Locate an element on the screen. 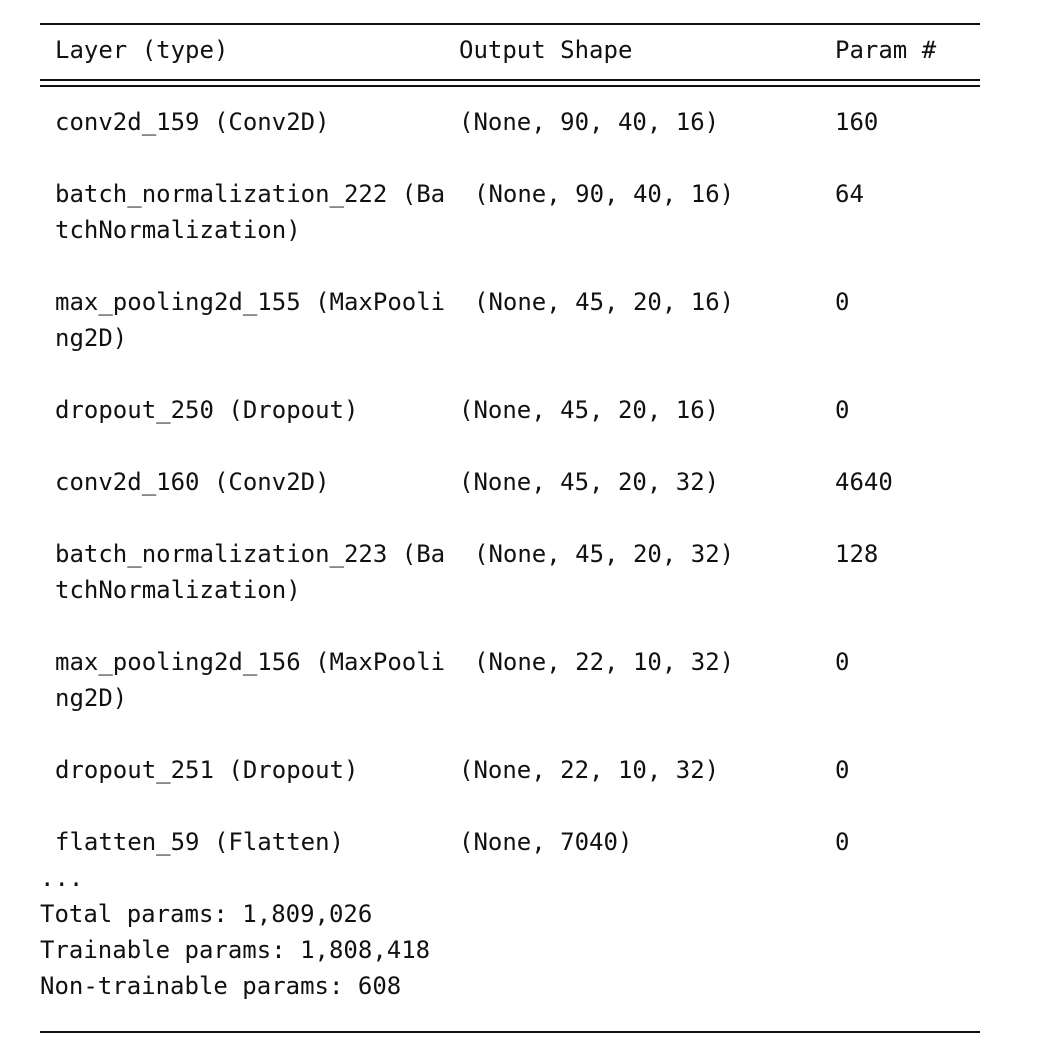 The height and width of the screenshot is (1056, 1060). trainable-params: Trainable params: 1,808,418 is located at coordinates (235, 950).